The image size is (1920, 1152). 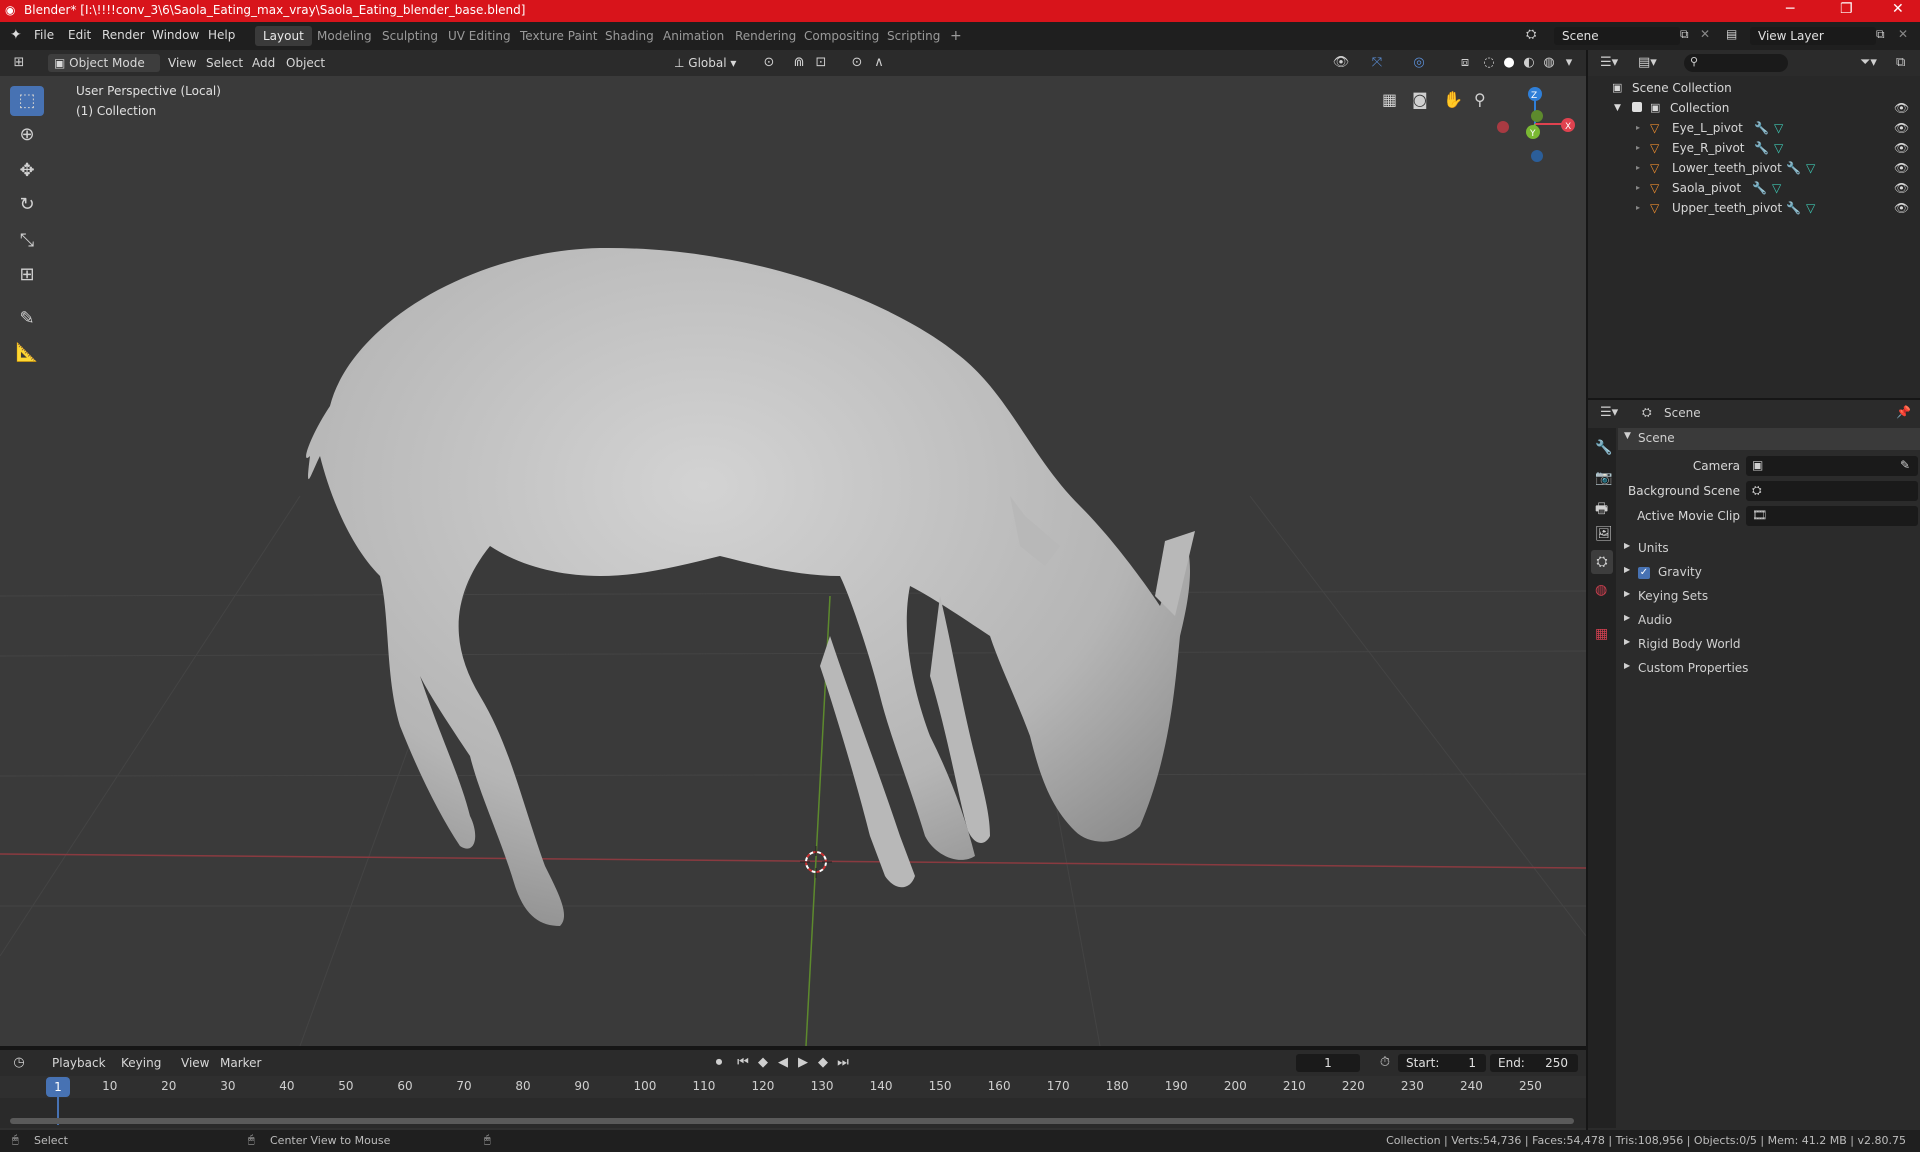 I want to click on stopwatch-icon: ⏱, so click(x=1385, y=1063).